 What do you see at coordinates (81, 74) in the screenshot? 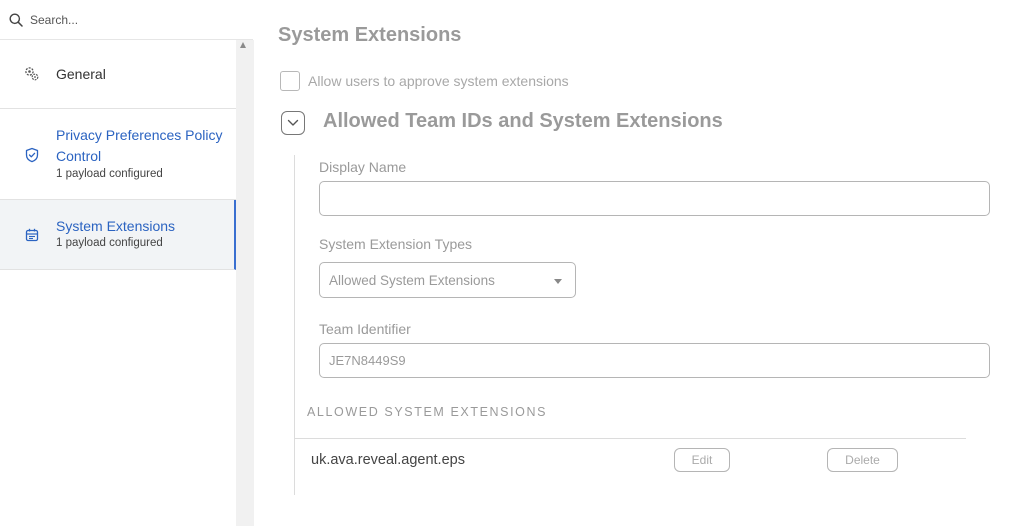
I see `sidebar-item-label: General` at bounding box center [81, 74].